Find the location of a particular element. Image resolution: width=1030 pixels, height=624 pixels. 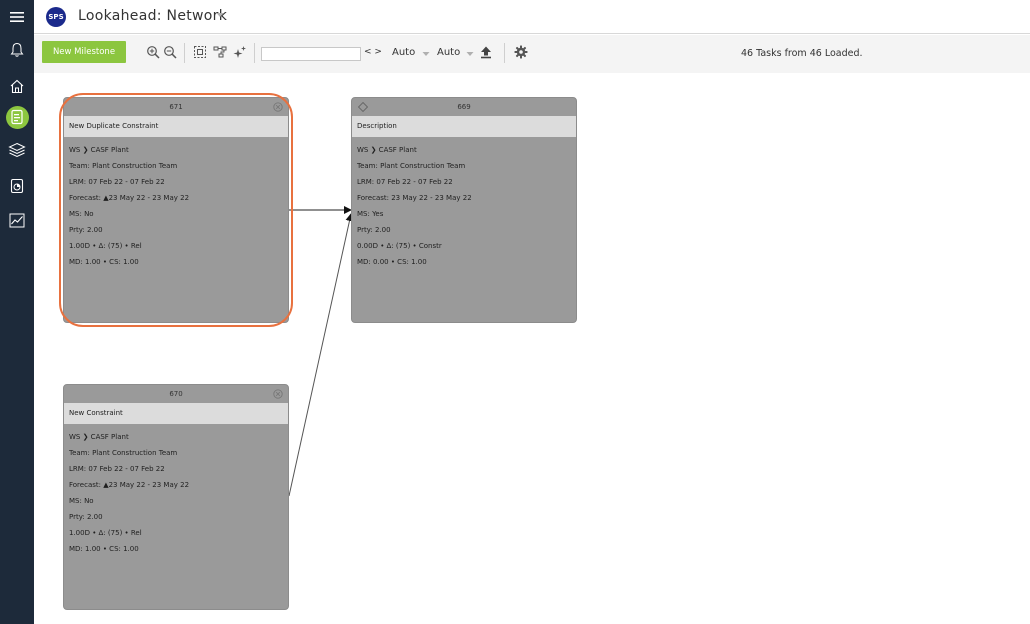

task-count-status: 46 Tasks from 46 Loaded. is located at coordinates (802, 53).